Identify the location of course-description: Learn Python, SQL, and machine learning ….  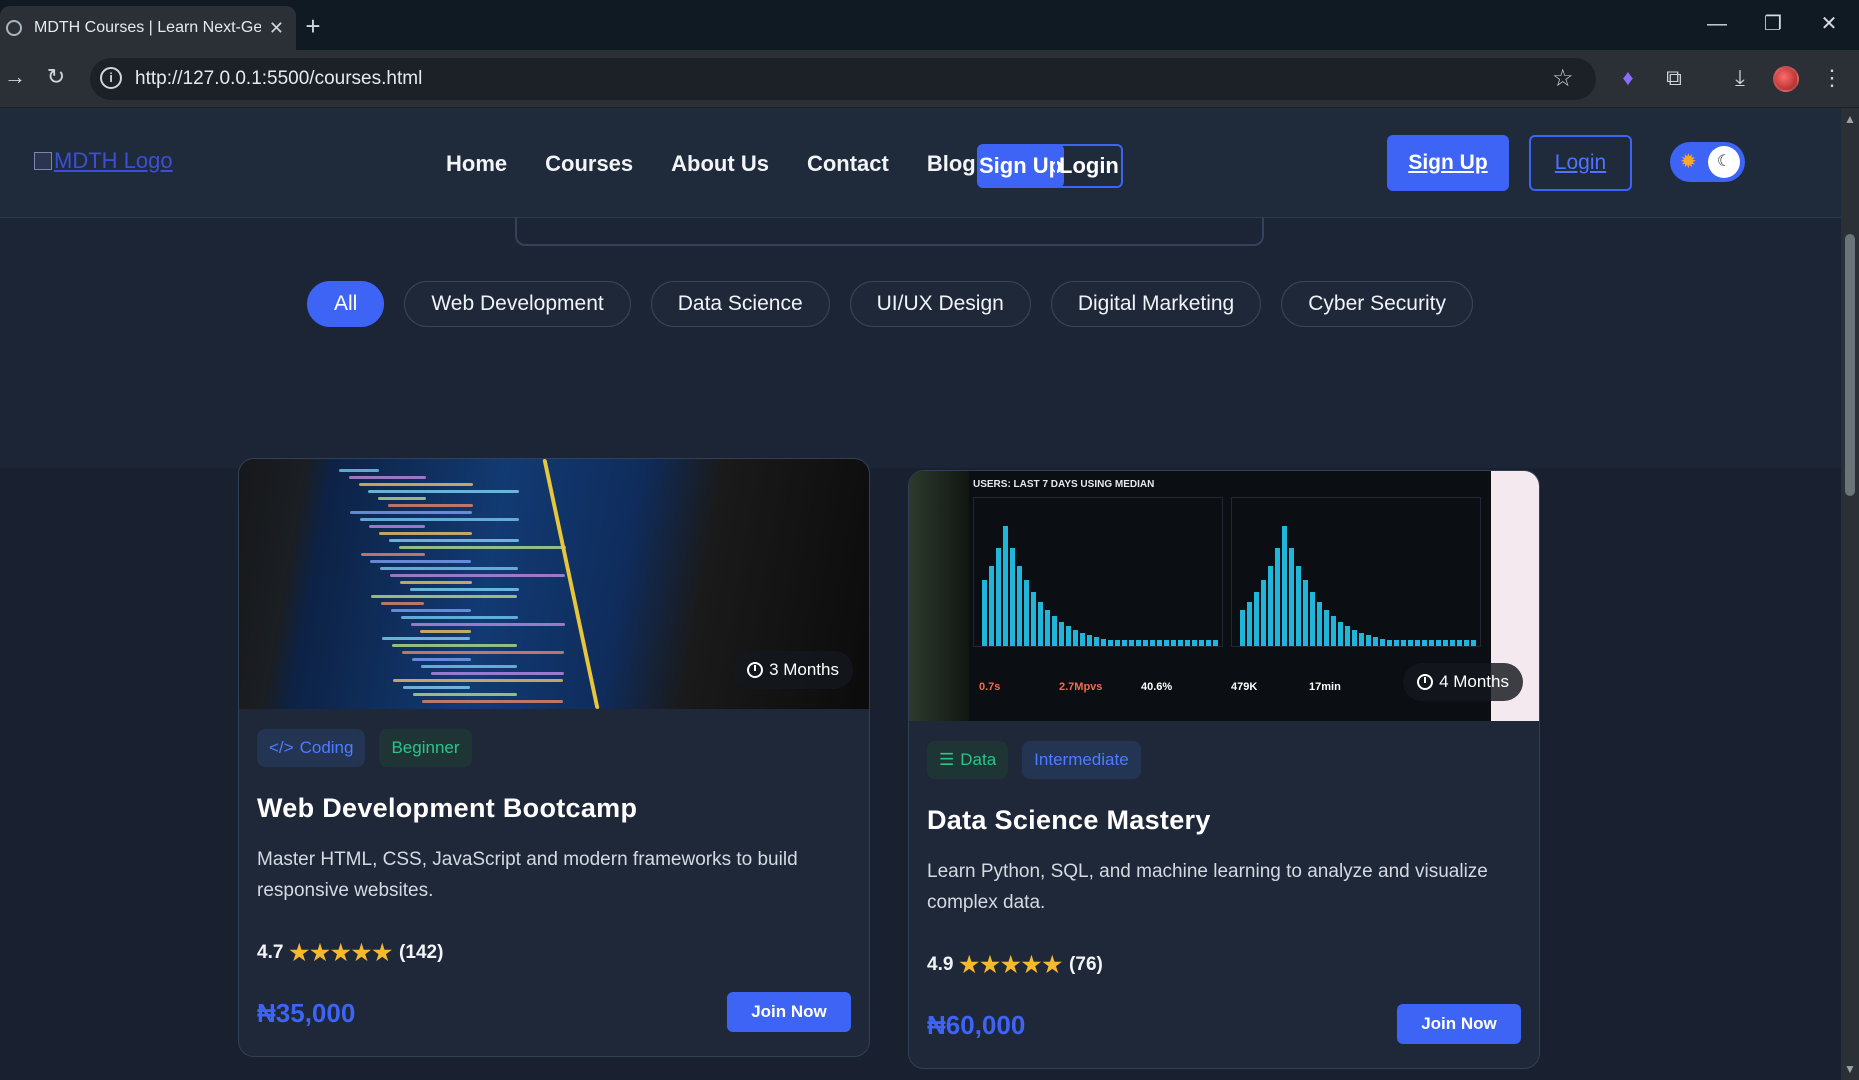
(1207, 887).